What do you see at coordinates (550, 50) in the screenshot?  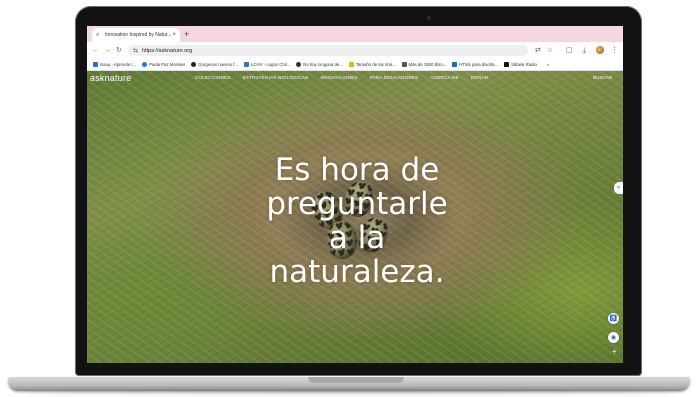 I see `bookmark-star-icon: ☆` at bounding box center [550, 50].